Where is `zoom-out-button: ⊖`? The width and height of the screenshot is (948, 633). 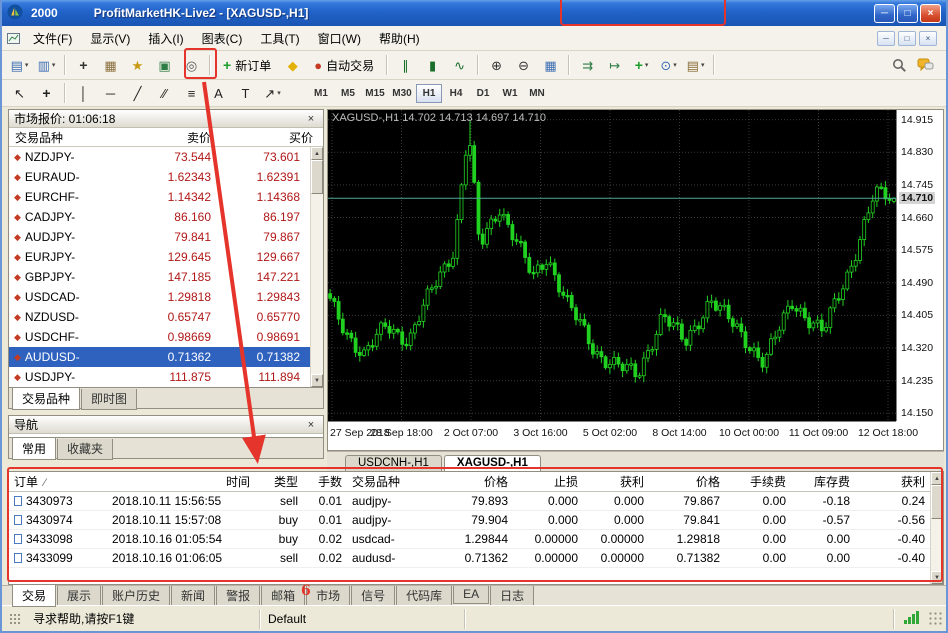
zoom-out-button: ⊖ is located at coordinates (523, 65).